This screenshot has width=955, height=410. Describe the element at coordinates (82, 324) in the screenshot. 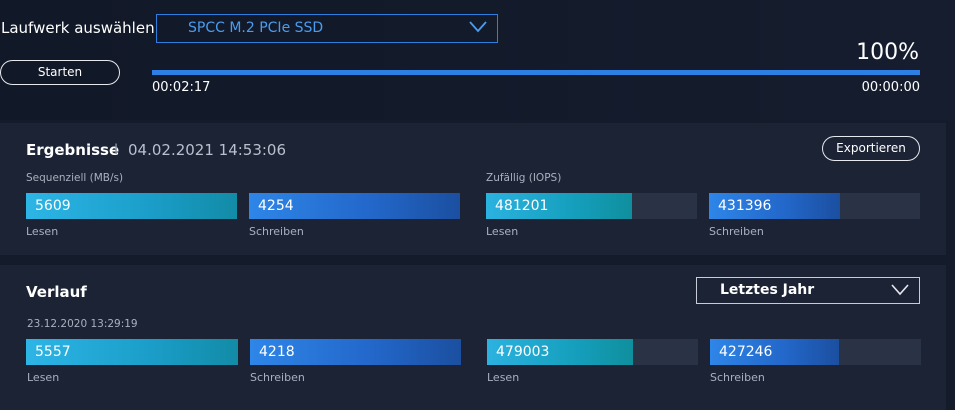

I see `history-timestamp: 23.12.2020 13:29:19` at that location.